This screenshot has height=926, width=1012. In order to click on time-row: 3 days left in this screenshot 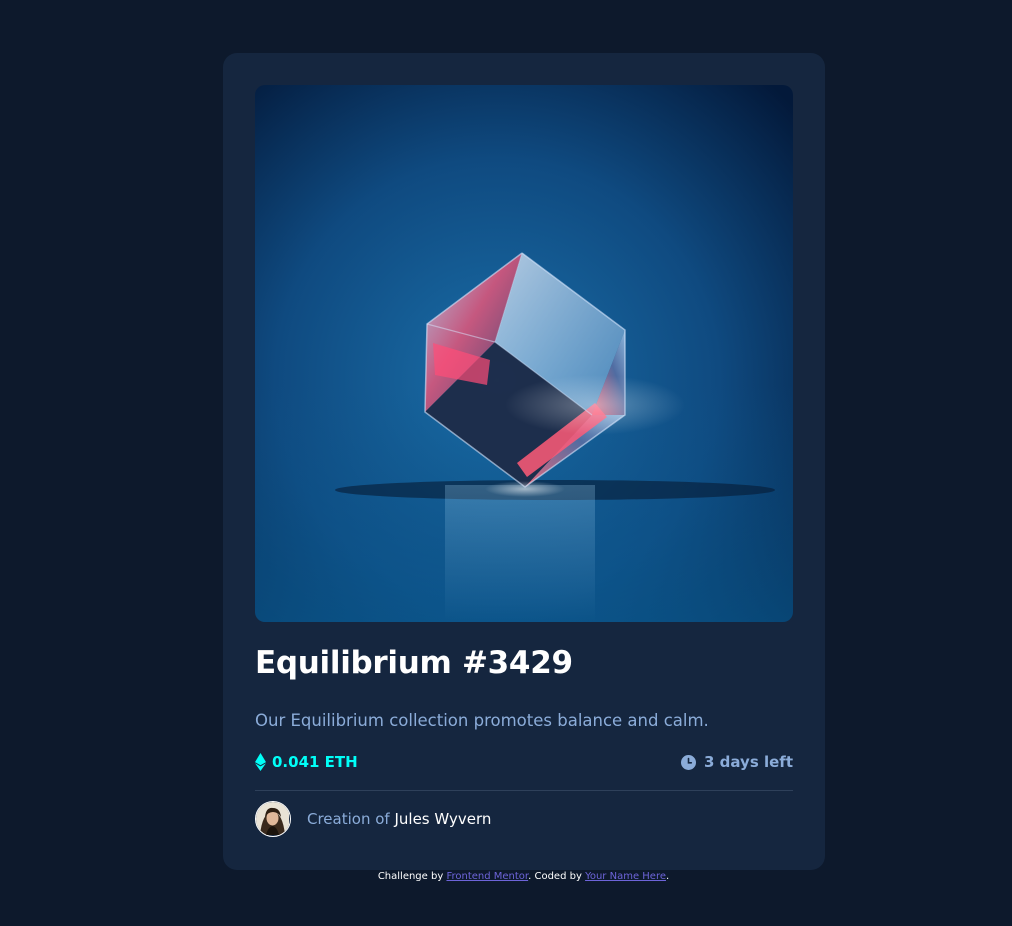, I will do `click(737, 762)`.